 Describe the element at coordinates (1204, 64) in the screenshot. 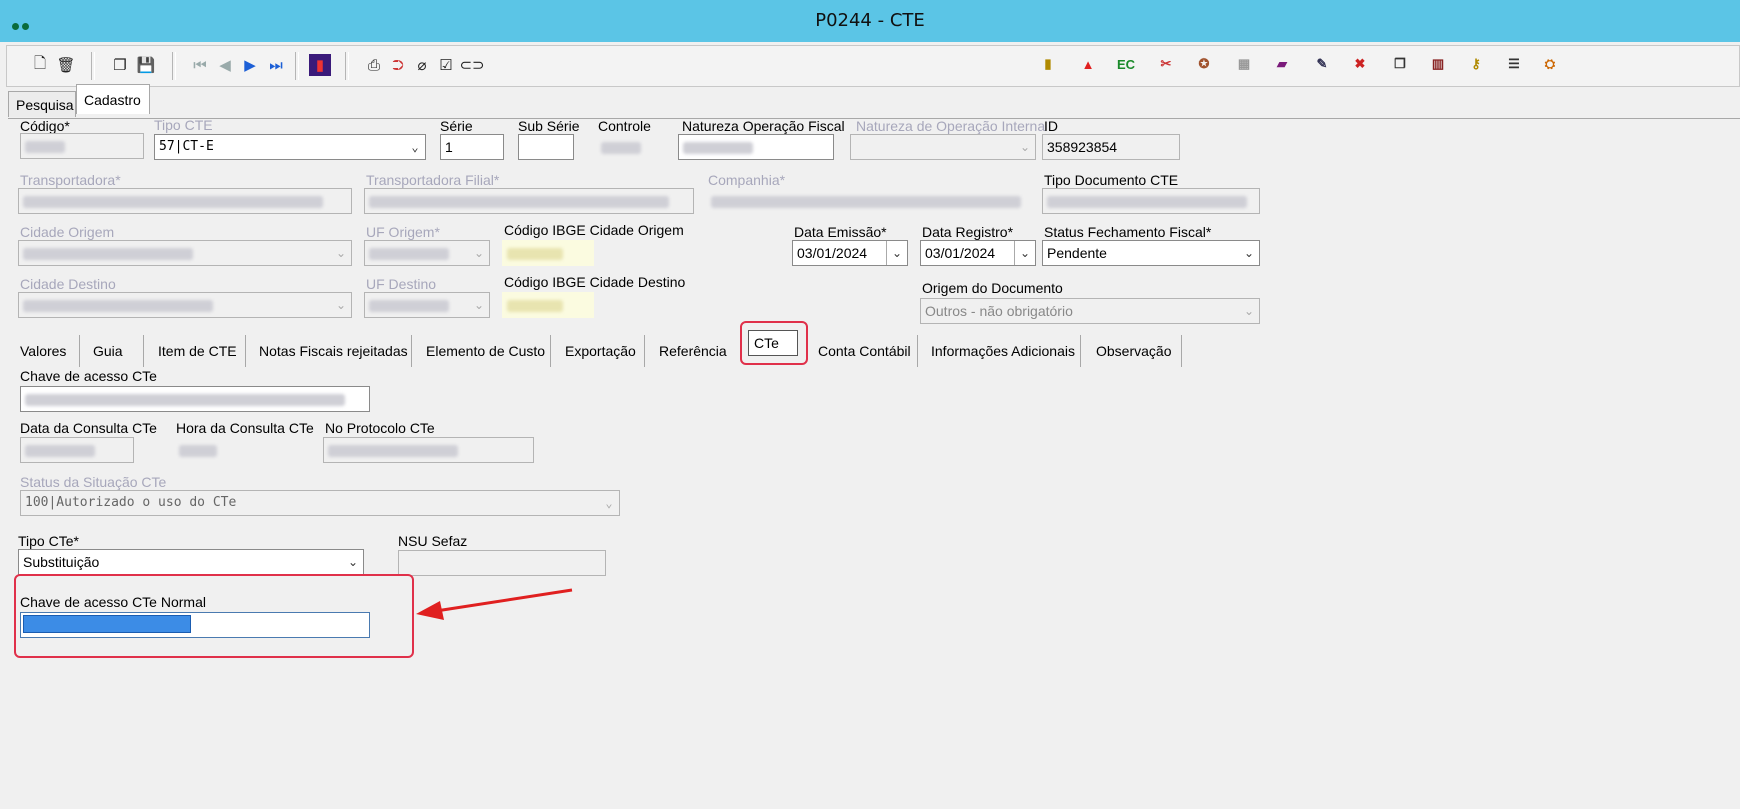

I see `badge-icon: ✪` at that location.